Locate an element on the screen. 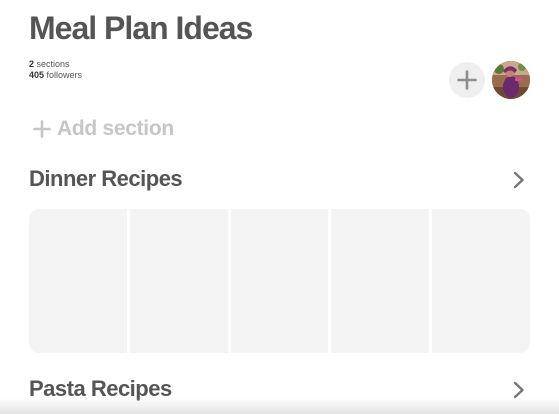  add-section-button: Add section is located at coordinates (103, 129).